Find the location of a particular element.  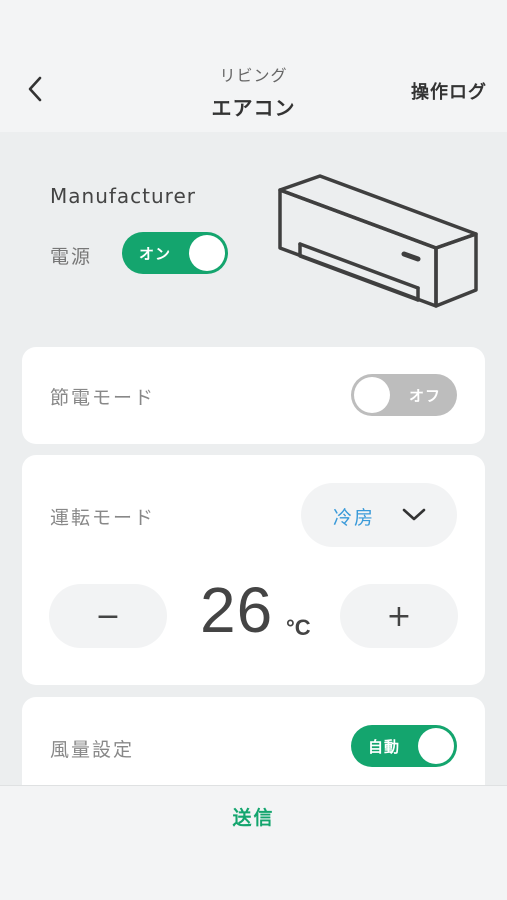

airflow-label: 風量設定 is located at coordinates (92, 750).